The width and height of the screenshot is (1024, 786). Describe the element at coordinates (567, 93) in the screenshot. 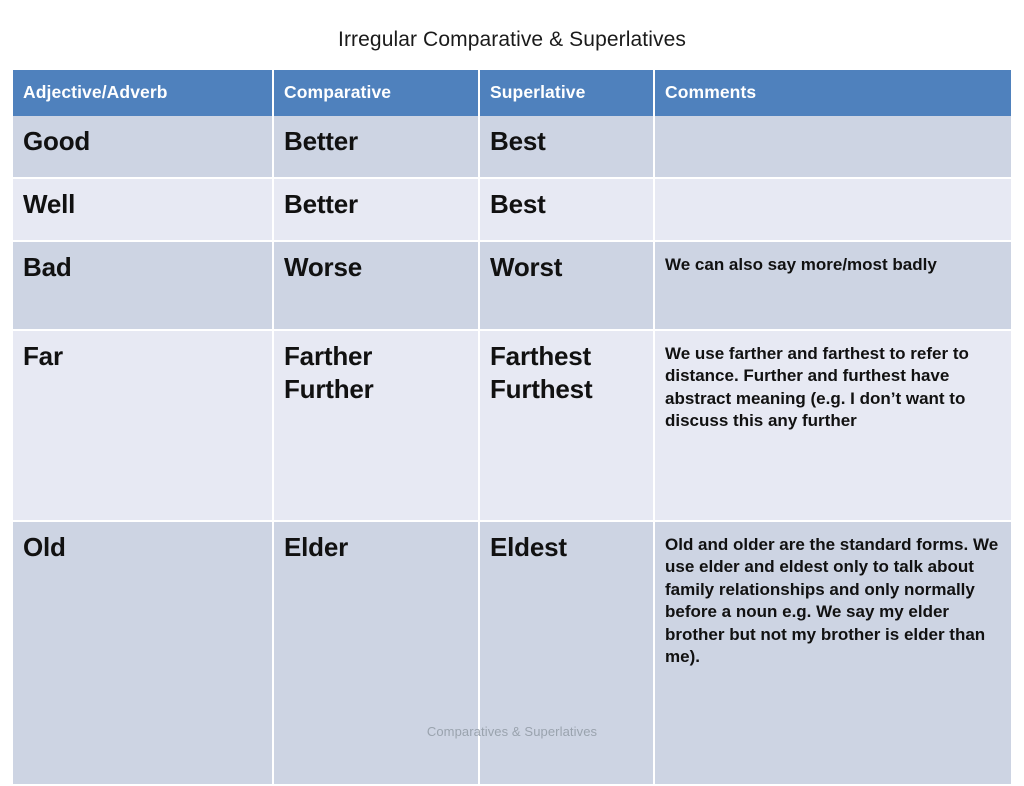

I see `column-header-superlative: Superlative` at that location.